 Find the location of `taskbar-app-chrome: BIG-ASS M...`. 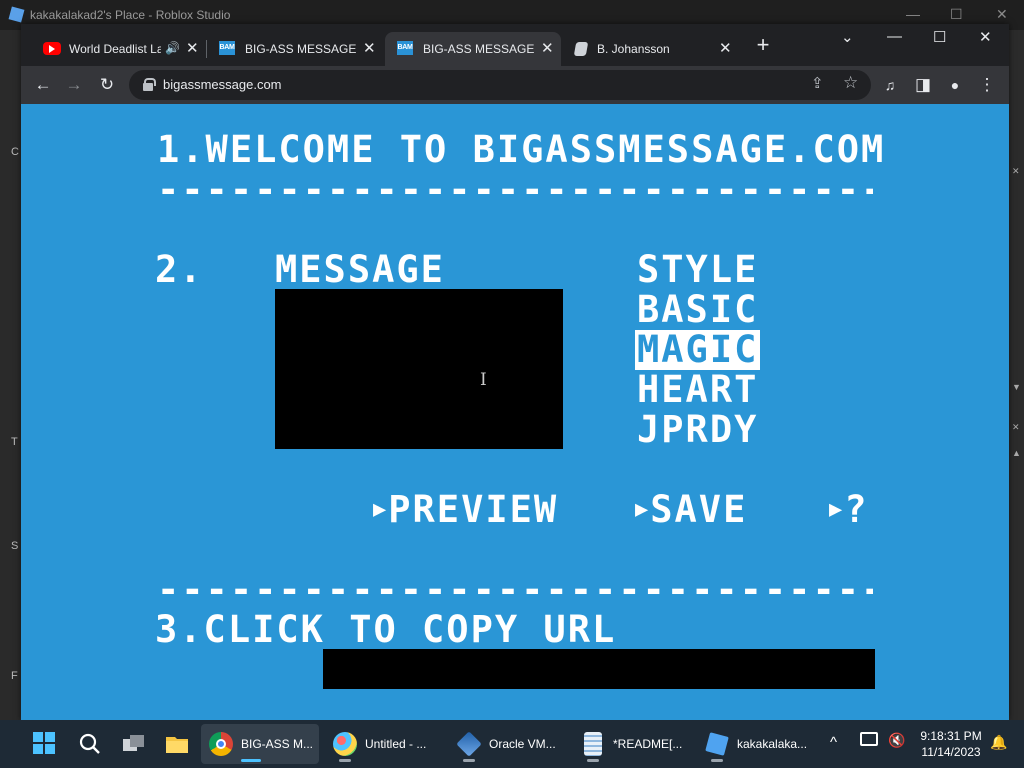

taskbar-app-chrome: BIG-ASS M... is located at coordinates (260, 744).